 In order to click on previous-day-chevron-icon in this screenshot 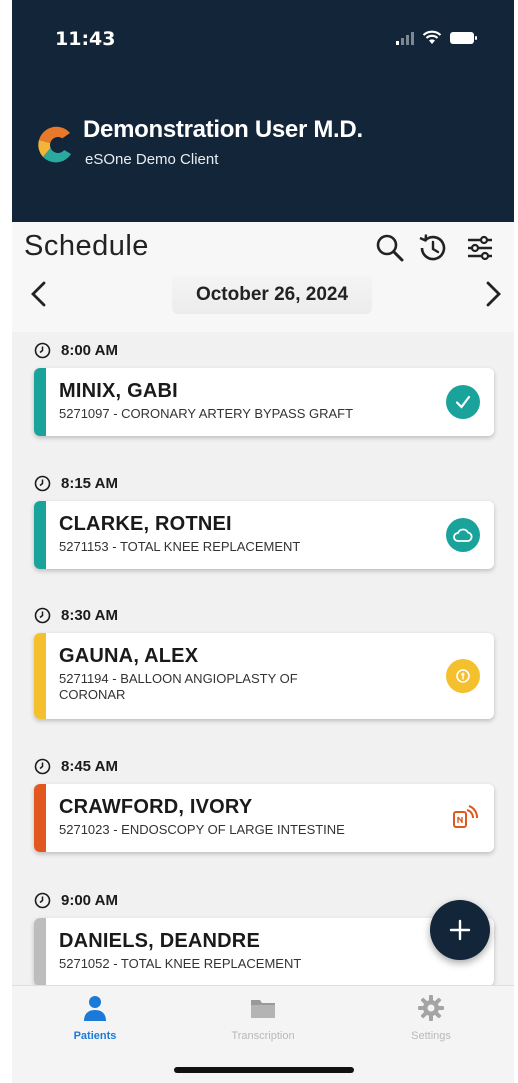, I will do `click(39, 294)`.